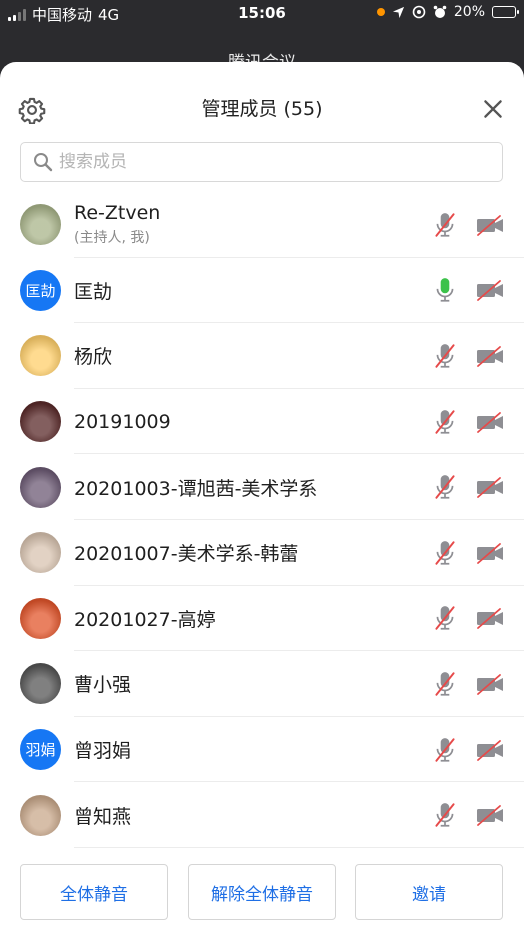  I want to click on member-info: 曹小强, so click(102, 683).